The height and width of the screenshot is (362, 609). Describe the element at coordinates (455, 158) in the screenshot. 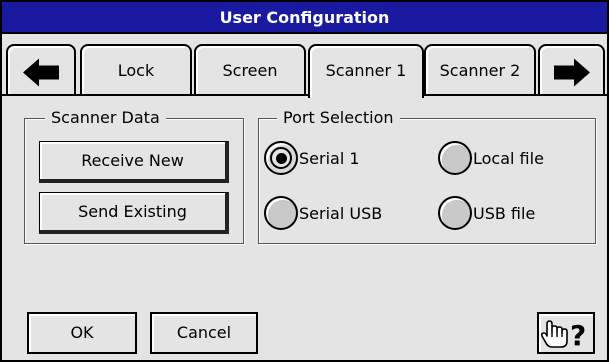

I see `radio-local-file-indicator` at that location.